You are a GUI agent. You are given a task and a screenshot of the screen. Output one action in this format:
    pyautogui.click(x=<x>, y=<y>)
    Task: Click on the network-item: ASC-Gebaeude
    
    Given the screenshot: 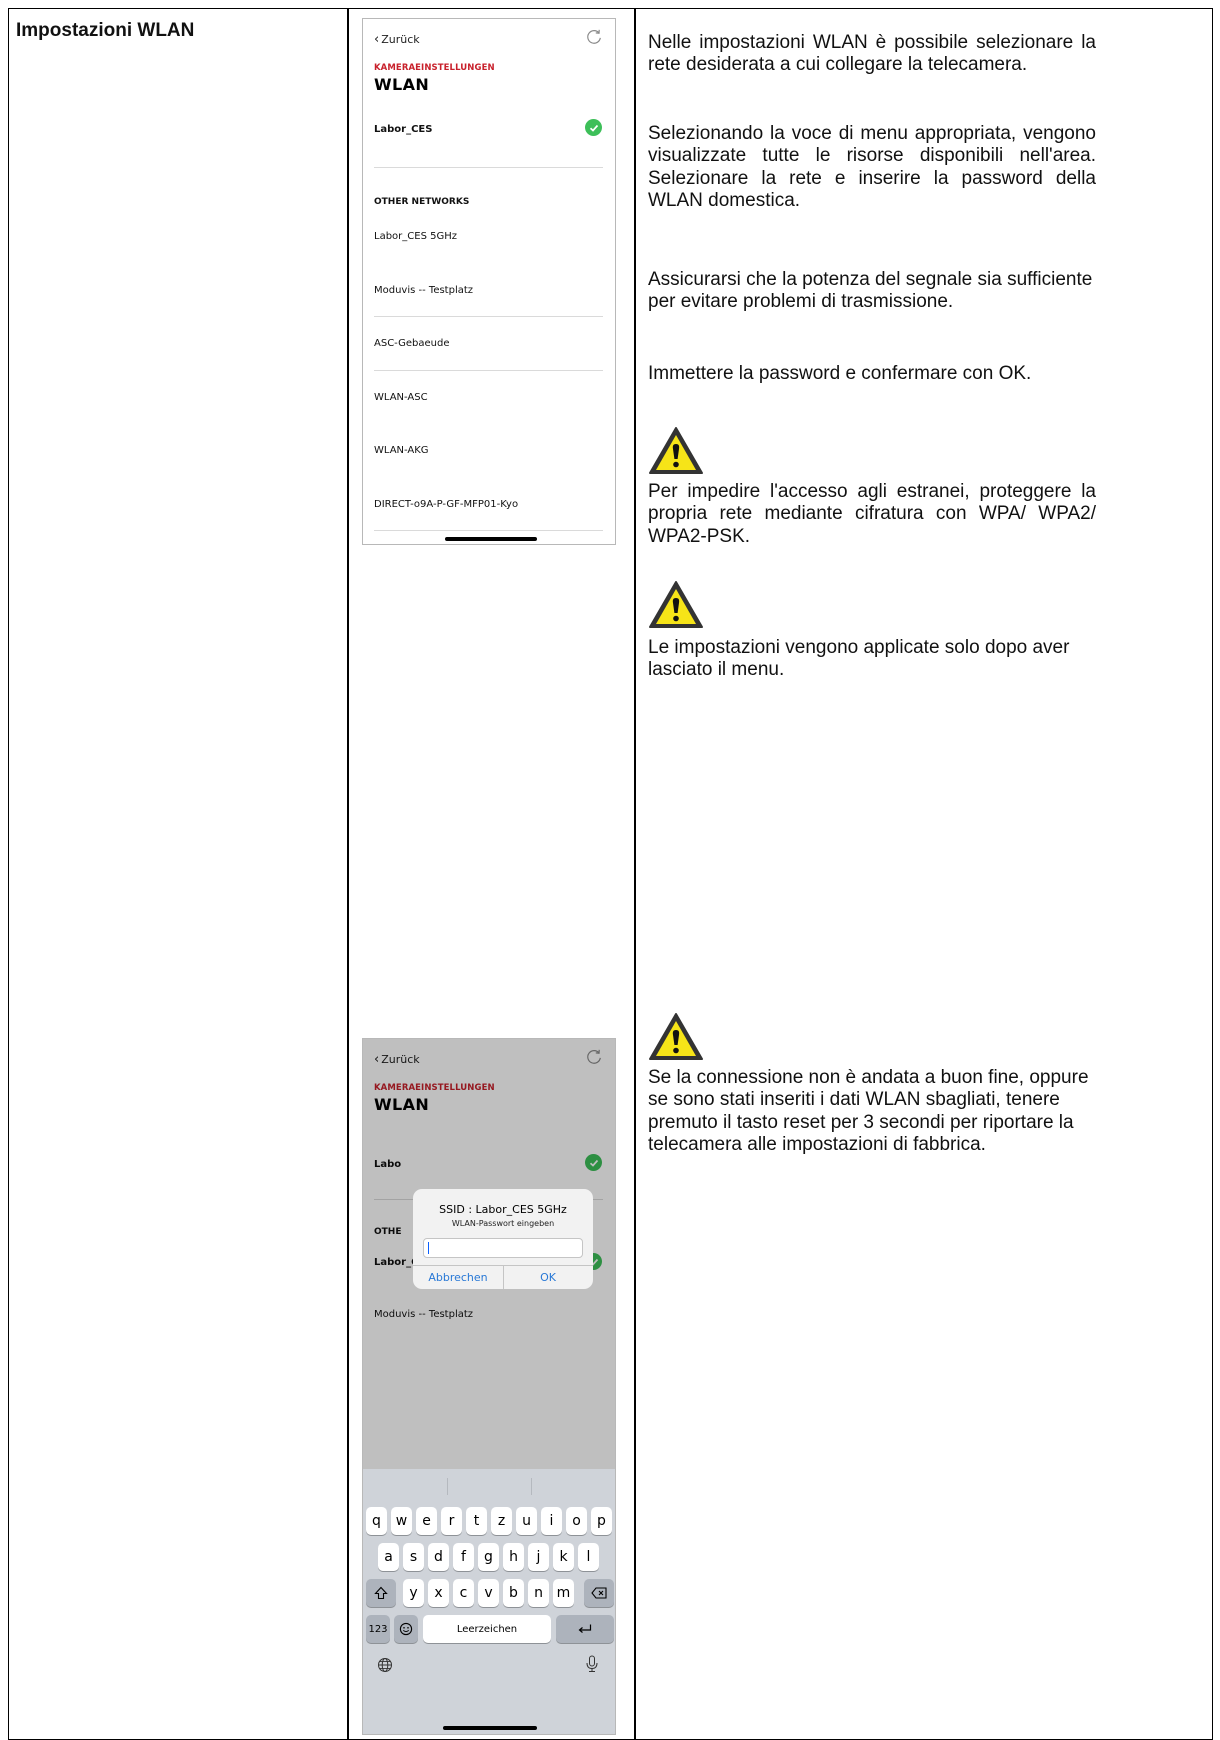 What is the action you would take?
    pyautogui.click(x=412, y=343)
    